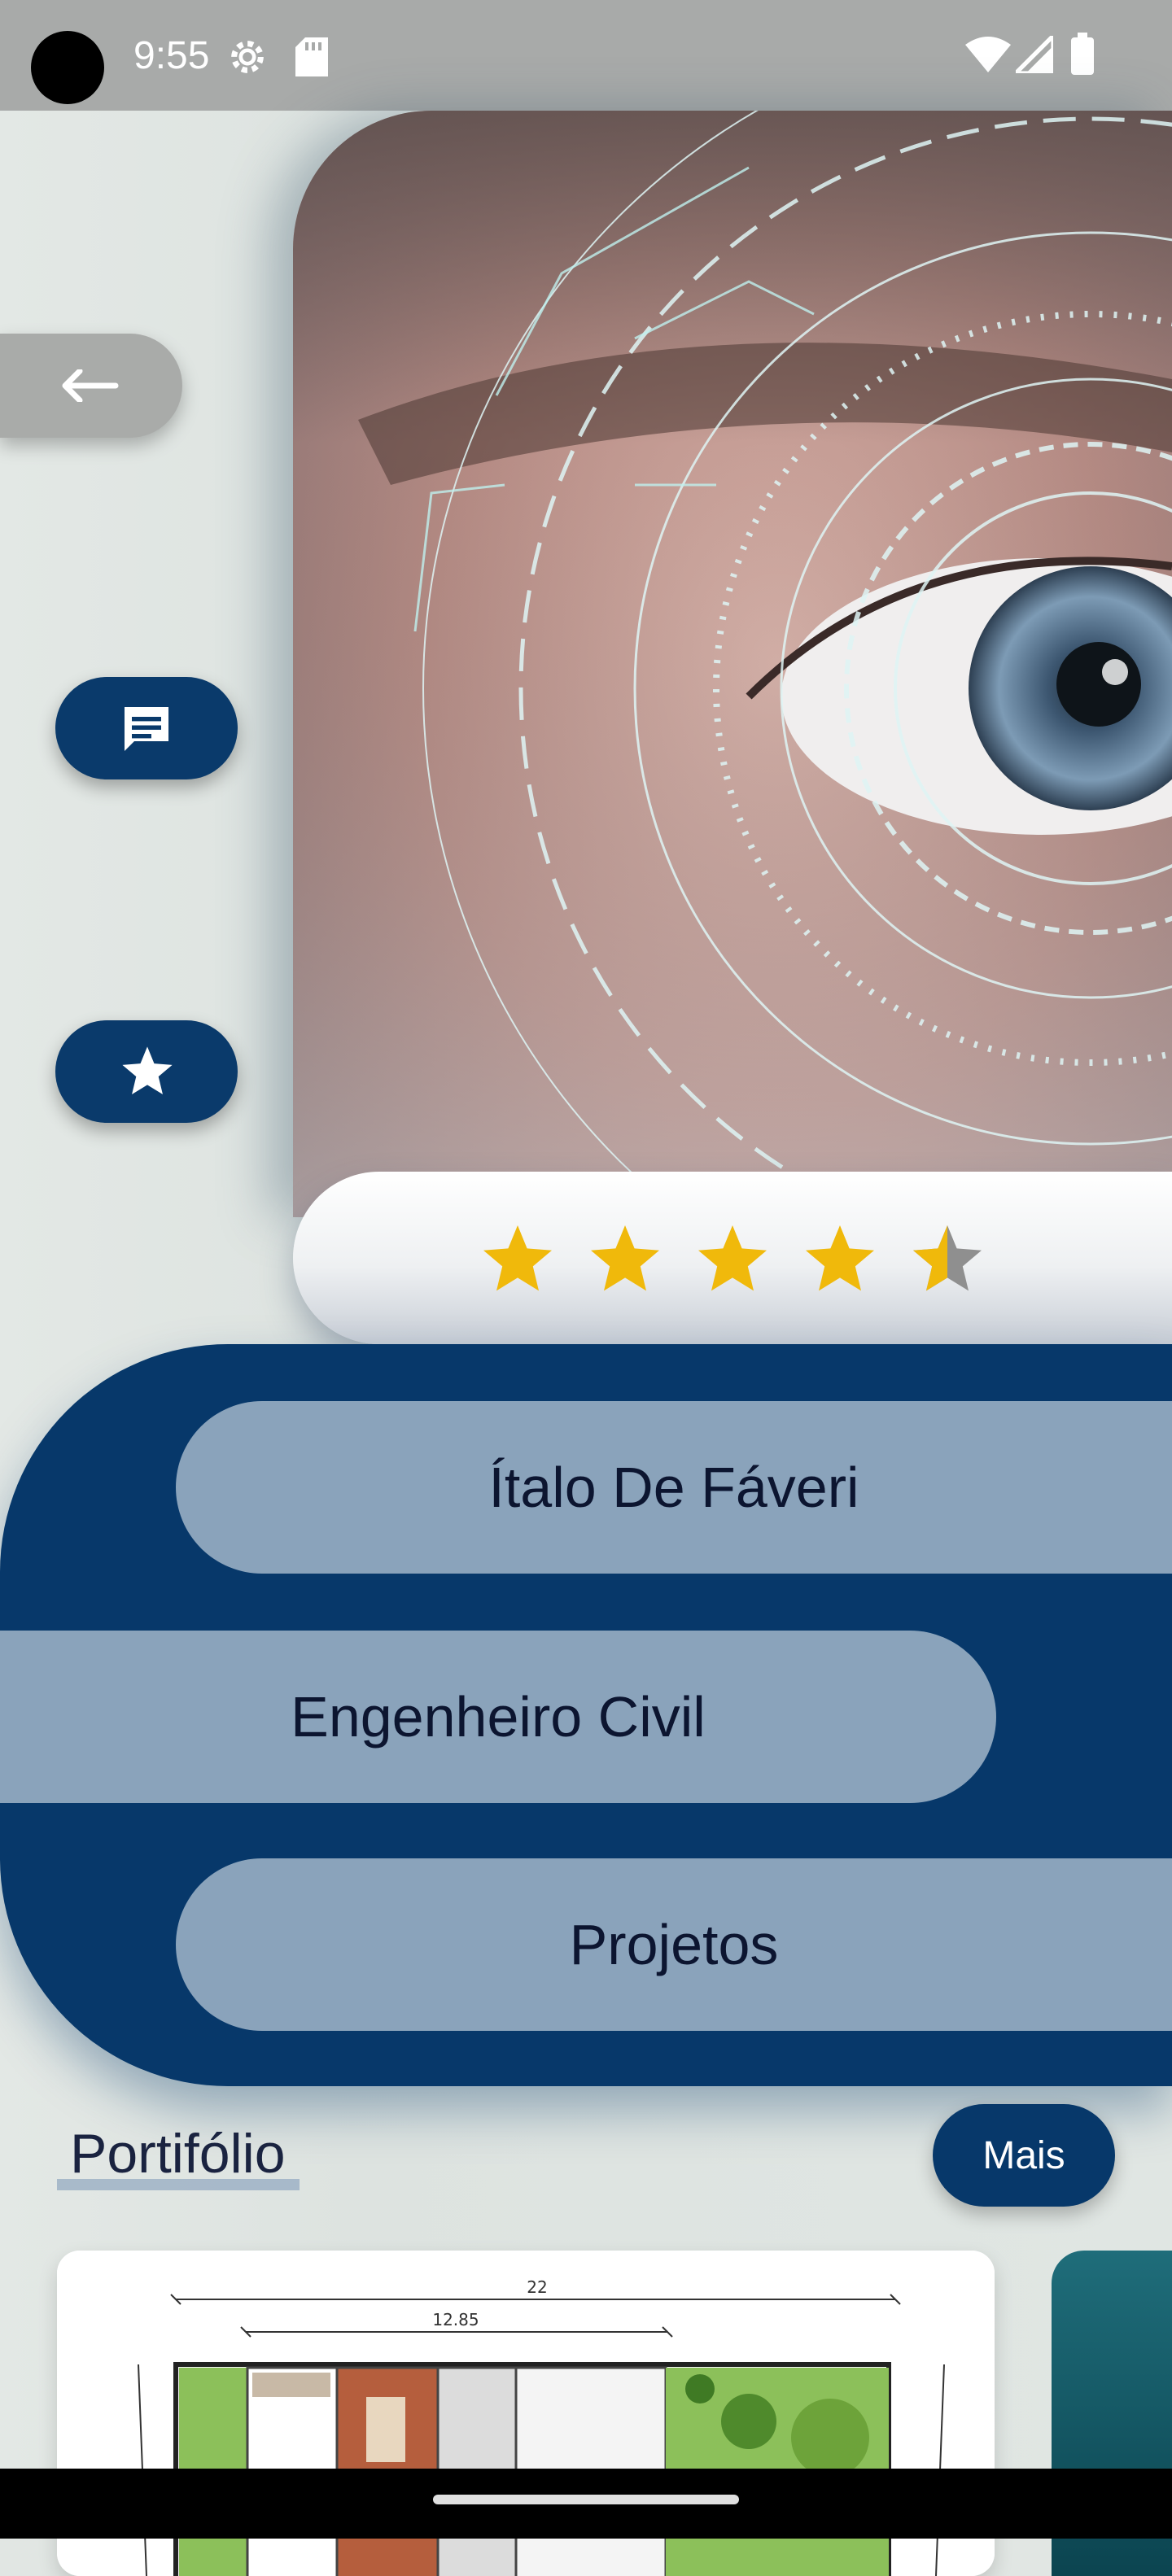 The image size is (1172, 2576). I want to click on sd-card-icon, so click(312, 56).